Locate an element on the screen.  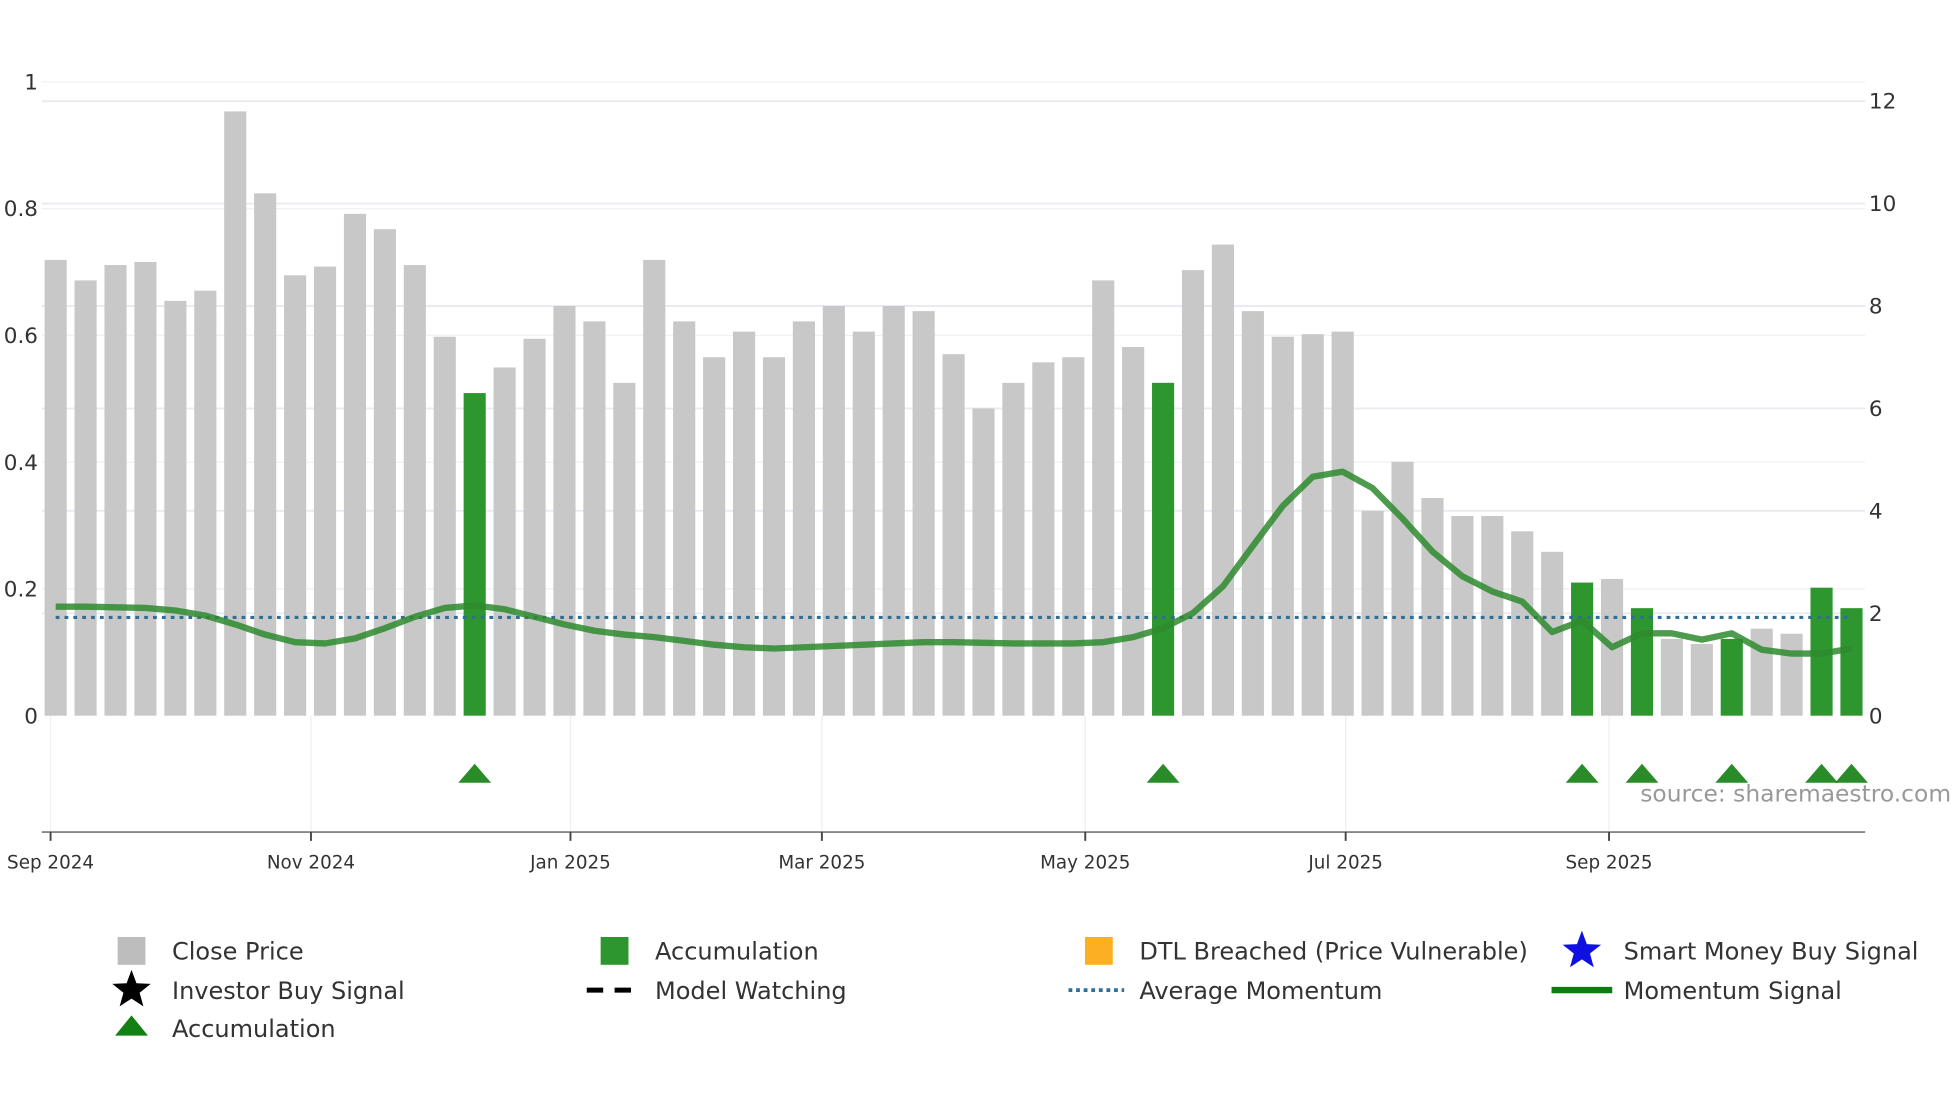
legend-item: Smart Money Buy Signal is located at coordinates (1740, 949).